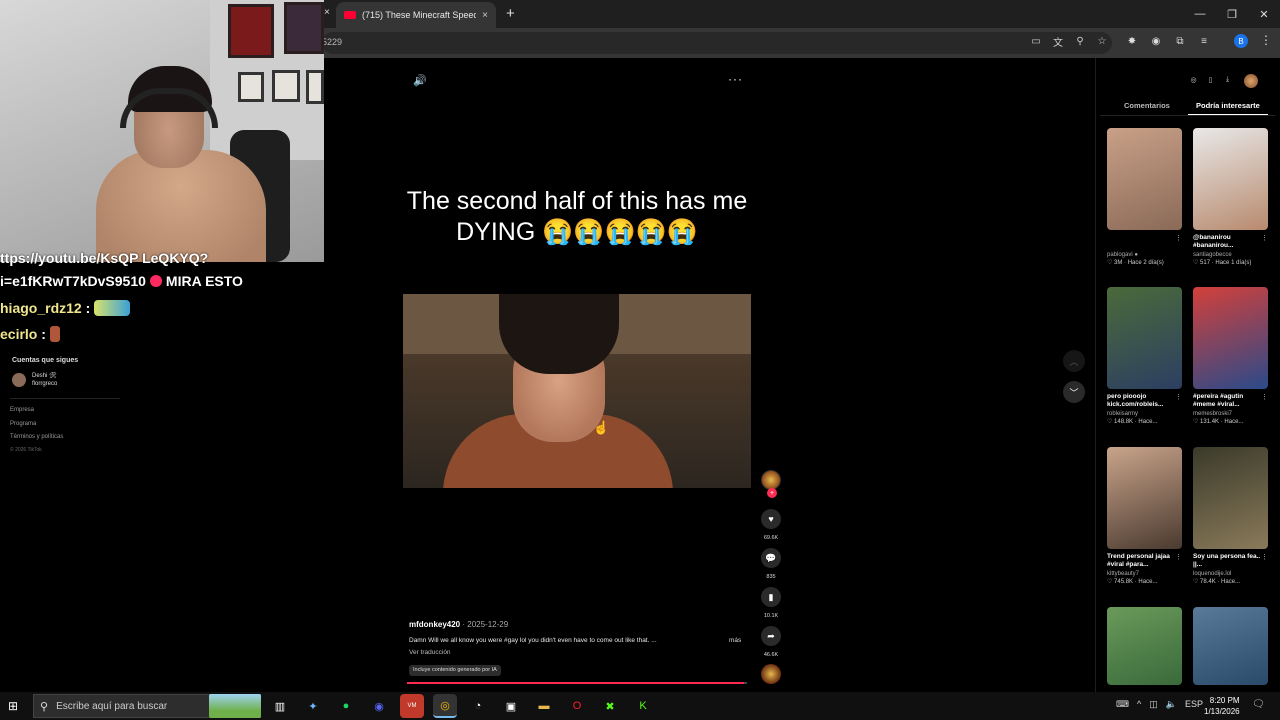 The image size is (1280, 720). What do you see at coordinates (1210, 79) in the screenshot?
I see `device-icon: ▯` at bounding box center [1210, 79].